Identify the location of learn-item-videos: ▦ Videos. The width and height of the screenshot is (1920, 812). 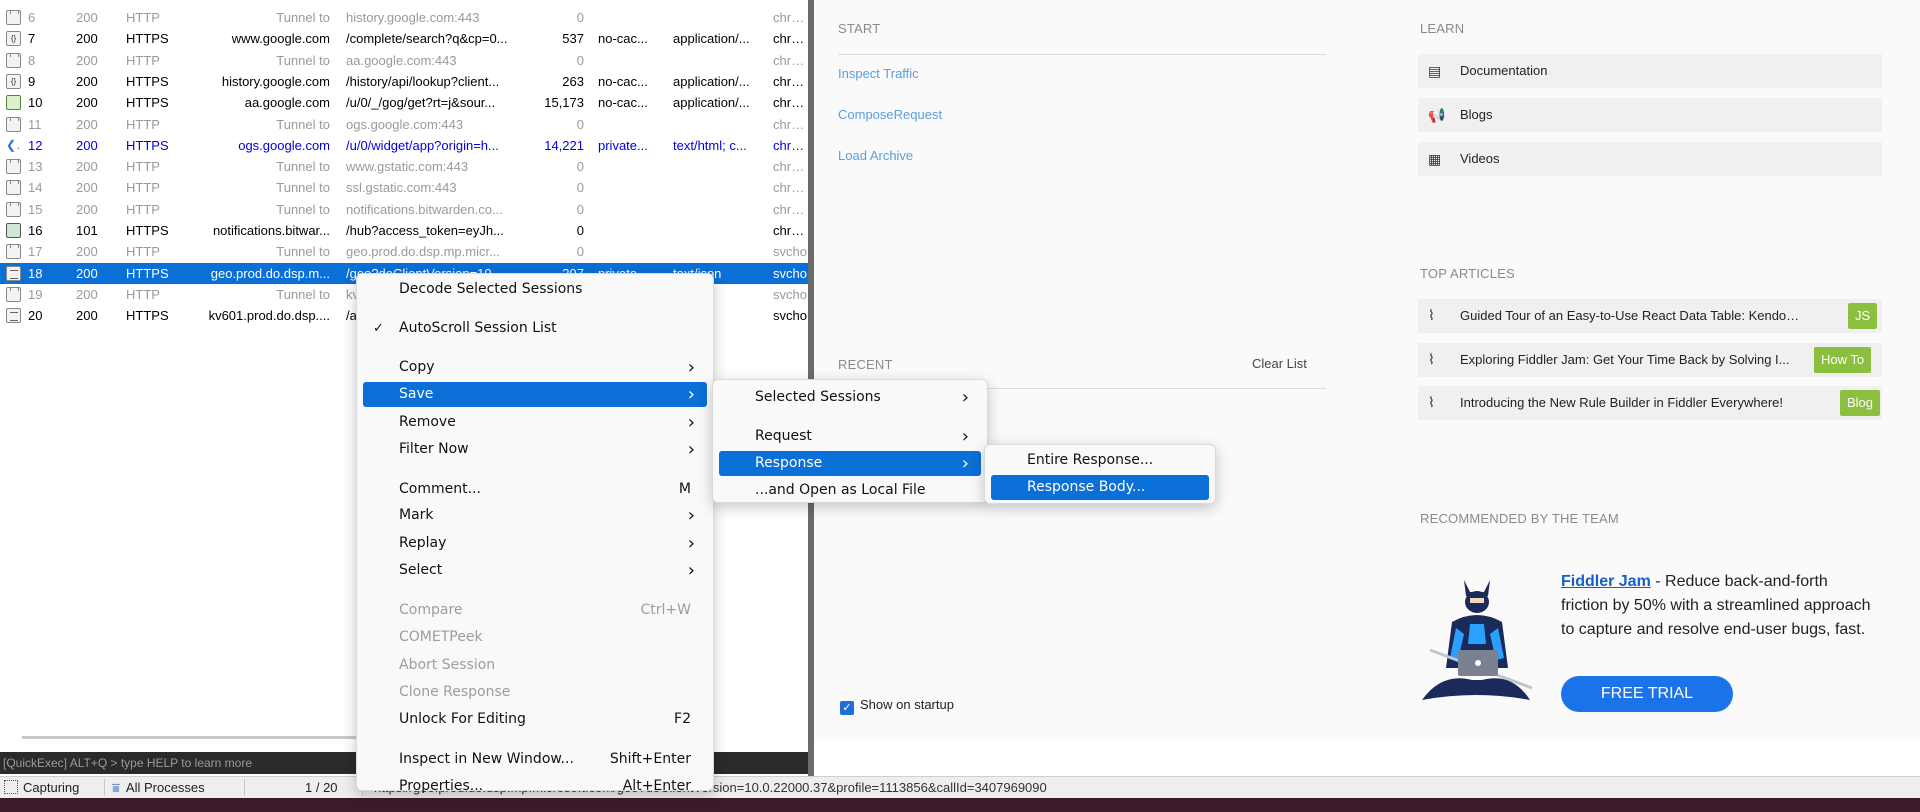
(1650, 159).